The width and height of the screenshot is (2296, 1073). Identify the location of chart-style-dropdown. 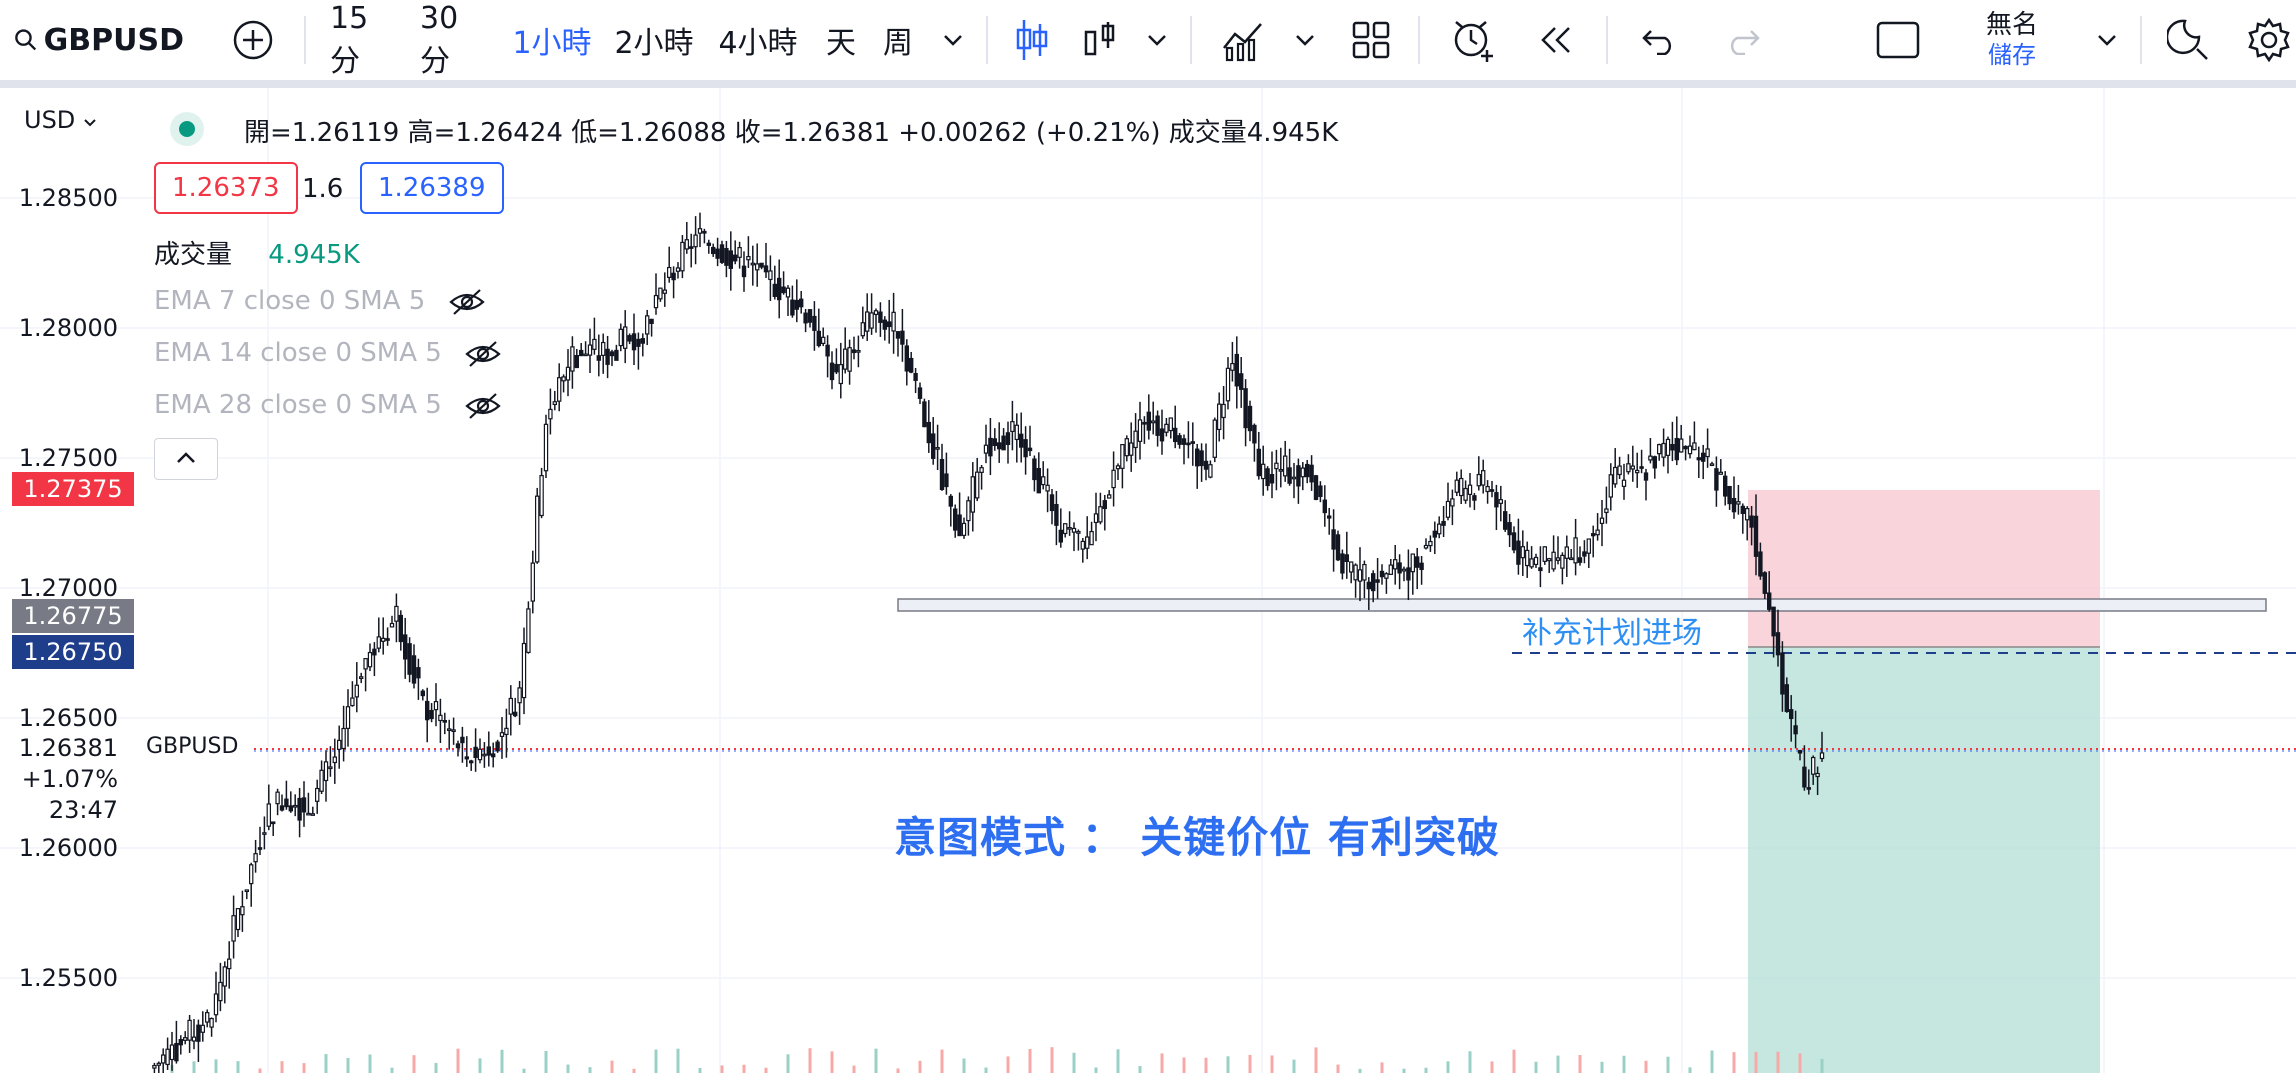
(1157, 40).